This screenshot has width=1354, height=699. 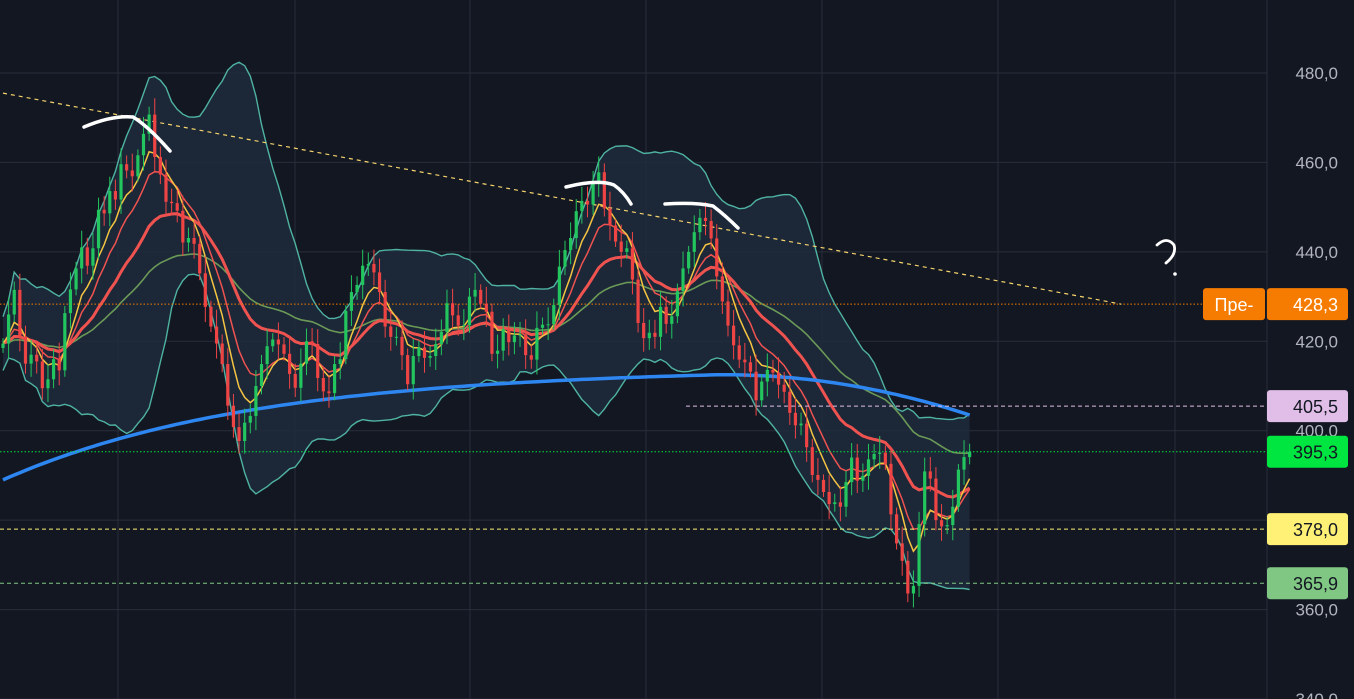 I want to click on y-tick-label: 360,0, so click(x=1316, y=610).